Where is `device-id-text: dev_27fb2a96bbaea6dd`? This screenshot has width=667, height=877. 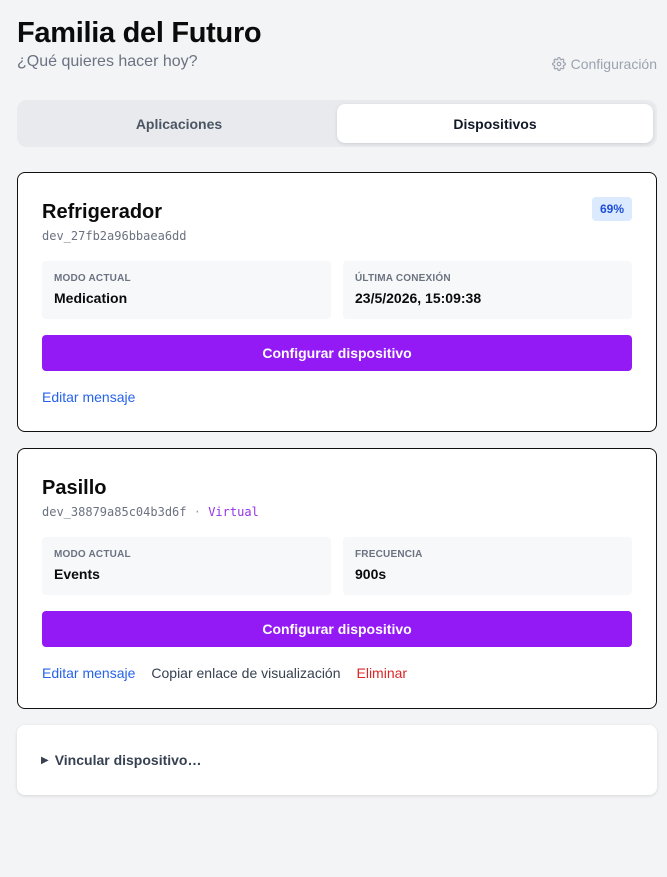 device-id-text: dev_27fb2a96bbaea6dd is located at coordinates (114, 236).